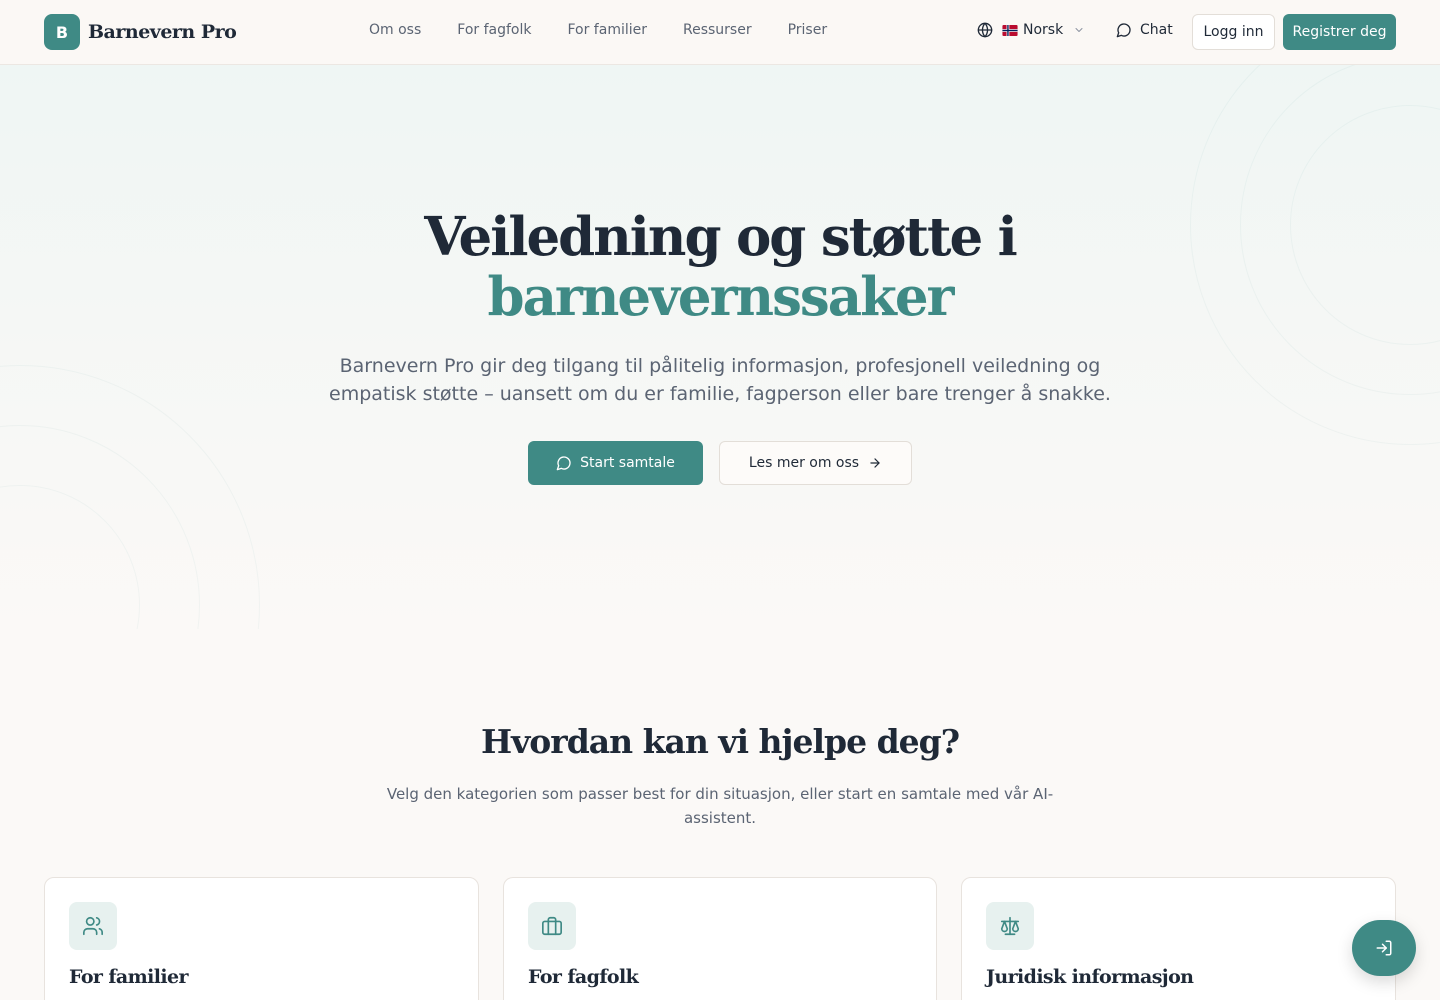 The image size is (1440, 1000). I want to click on nav-item-priser: Priser, so click(808, 30).